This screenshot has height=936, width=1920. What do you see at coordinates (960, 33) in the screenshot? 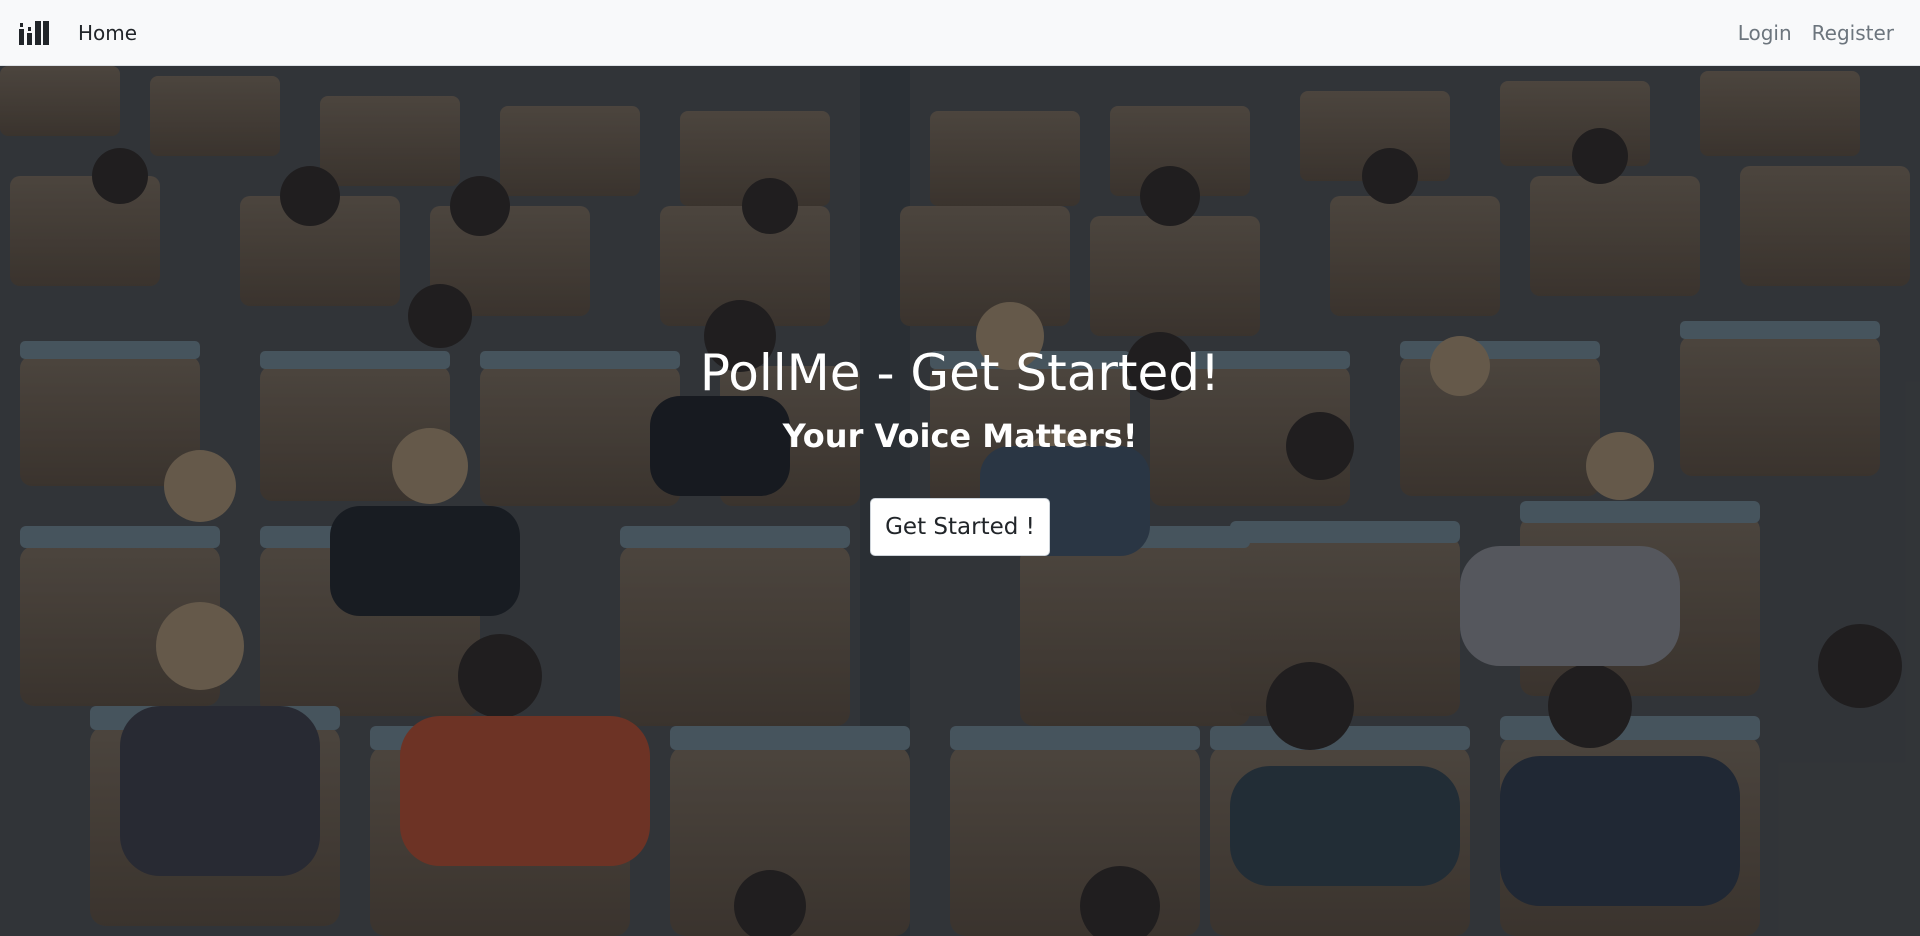
I see `top-navbar: Home Login Register` at bounding box center [960, 33].